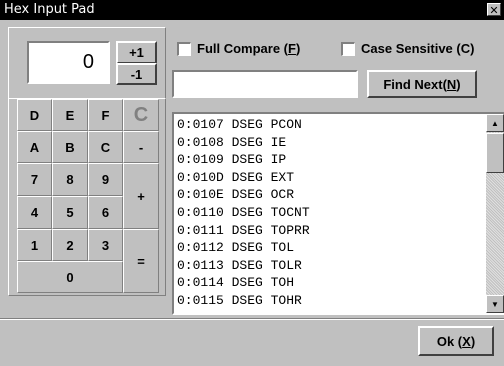 Image resolution: width=504 pixels, height=366 pixels. Describe the element at coordinates (70, 277) in the screenshot. I see `key-0: 0` at that location.